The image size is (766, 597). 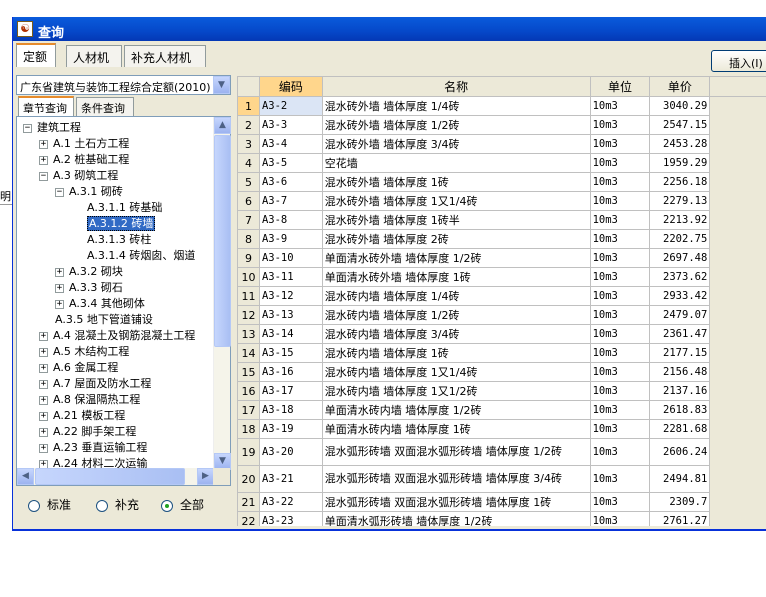 I want to click on row-number-cell: 14, so click(x=248, y=353).